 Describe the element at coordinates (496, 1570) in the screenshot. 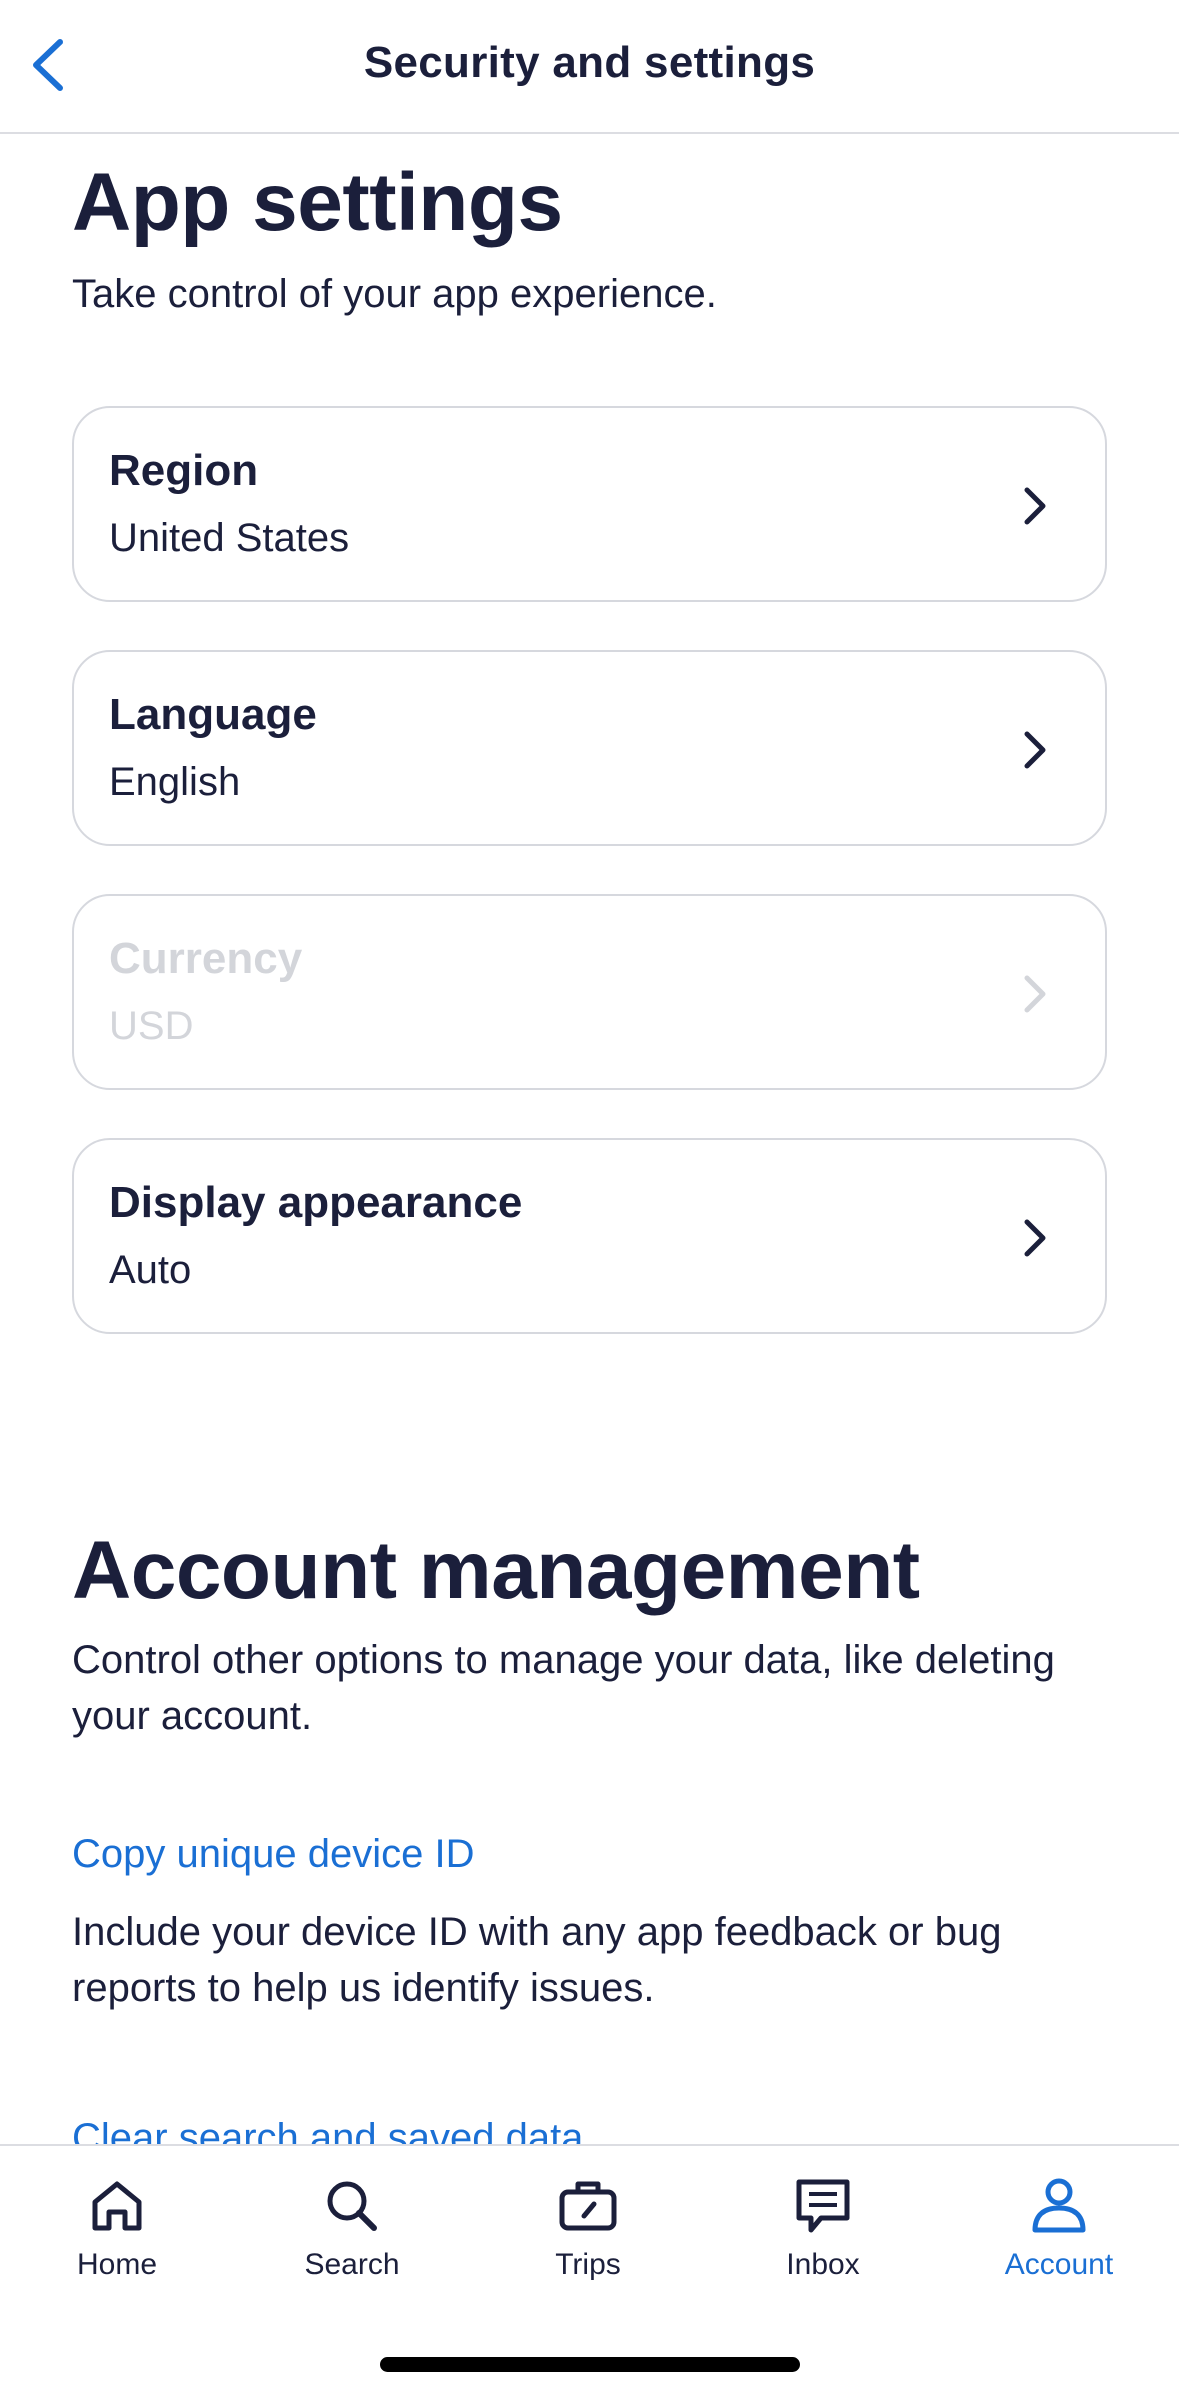

I see `account-management-heading: Account management` at that location.